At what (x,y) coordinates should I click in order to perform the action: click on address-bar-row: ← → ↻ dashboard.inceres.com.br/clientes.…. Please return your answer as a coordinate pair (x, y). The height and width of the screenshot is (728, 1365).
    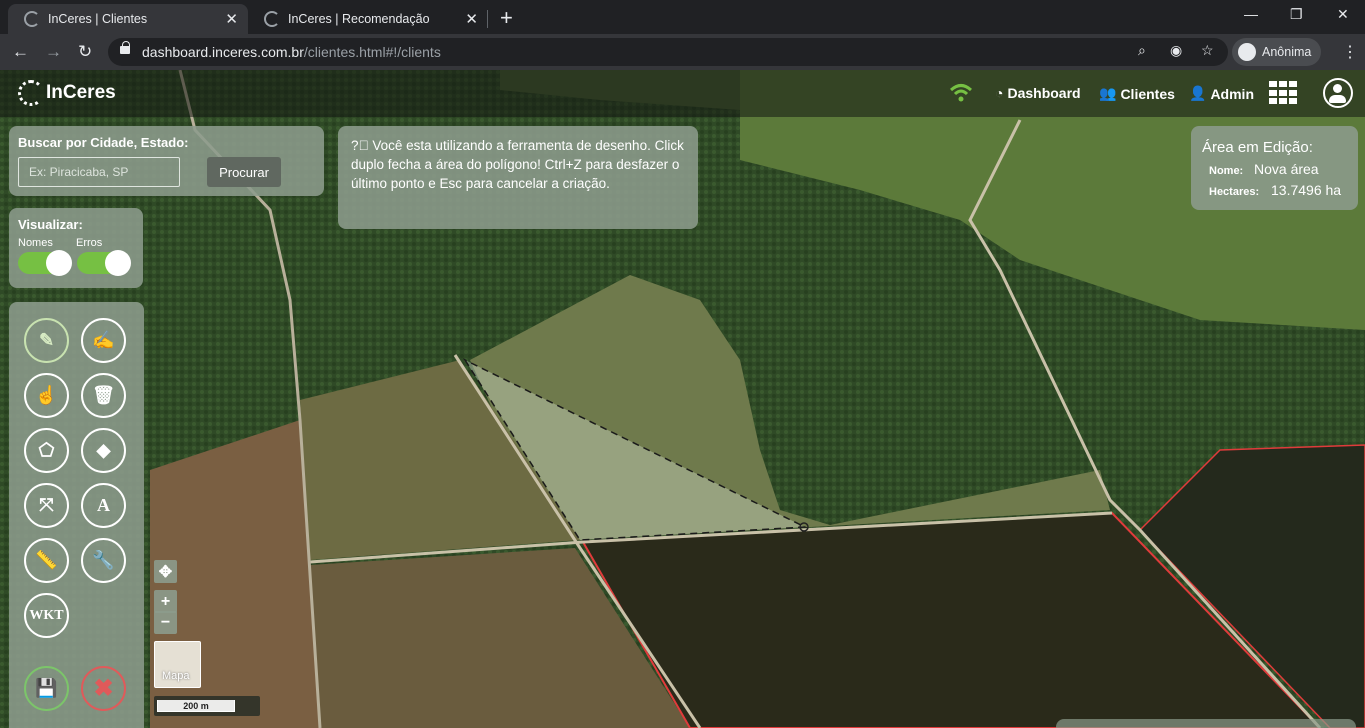
    Looking at the image, I should click on (682, 52).